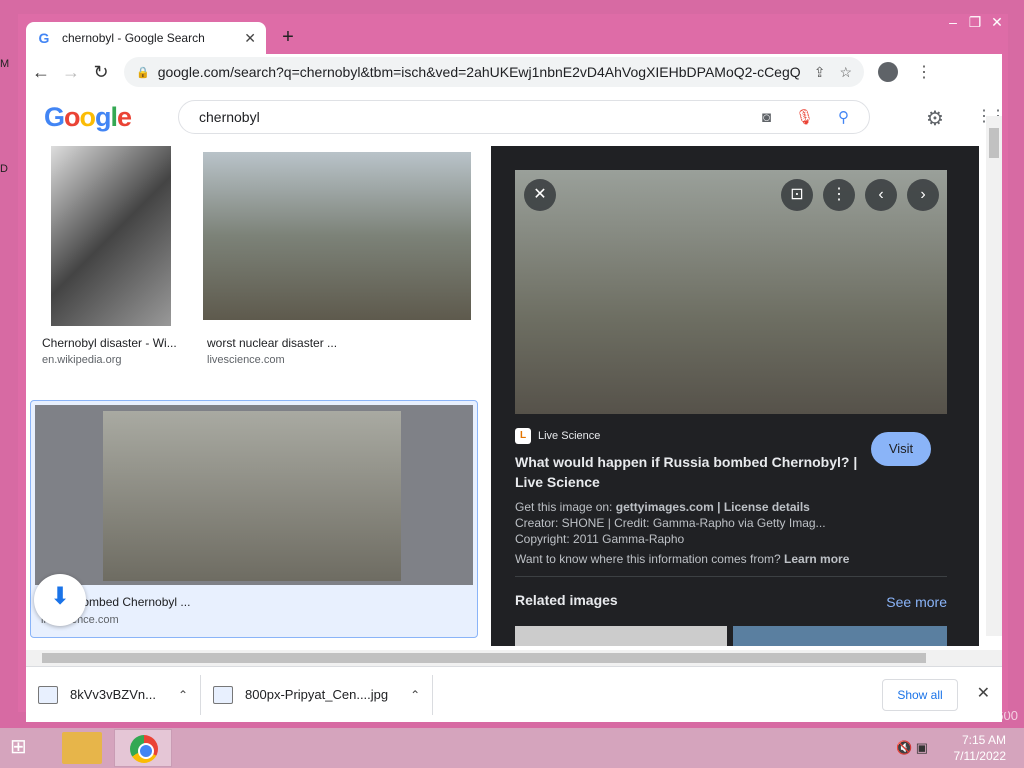 This screenshot has width=1024, height=768. Describe the element at coordinates (82, 360) in the screenshot. I see `result-source: en.wikipedia.org` at that location.